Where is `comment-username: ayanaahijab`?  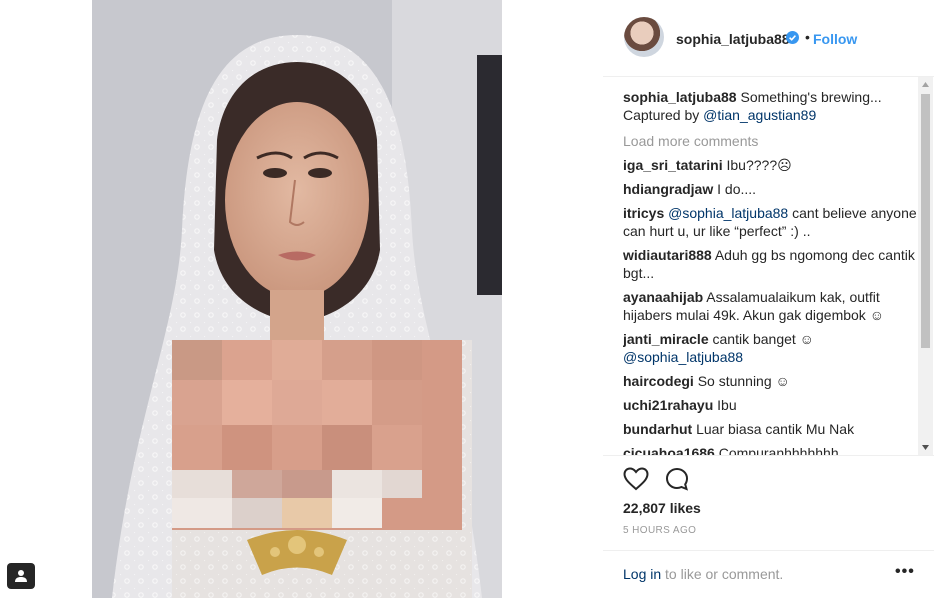
comment-username: ayanaahijab is located at coordinates (663, 297).